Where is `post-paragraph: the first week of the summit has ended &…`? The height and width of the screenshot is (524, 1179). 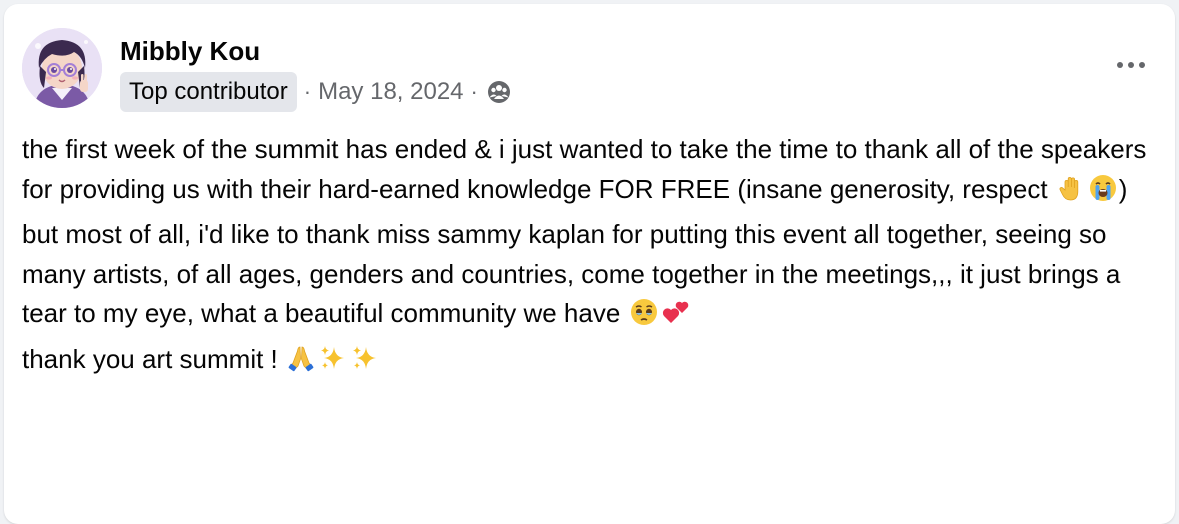 post-paragraph: the first week of the summit has ended &… is located at coordinates (587, 169).